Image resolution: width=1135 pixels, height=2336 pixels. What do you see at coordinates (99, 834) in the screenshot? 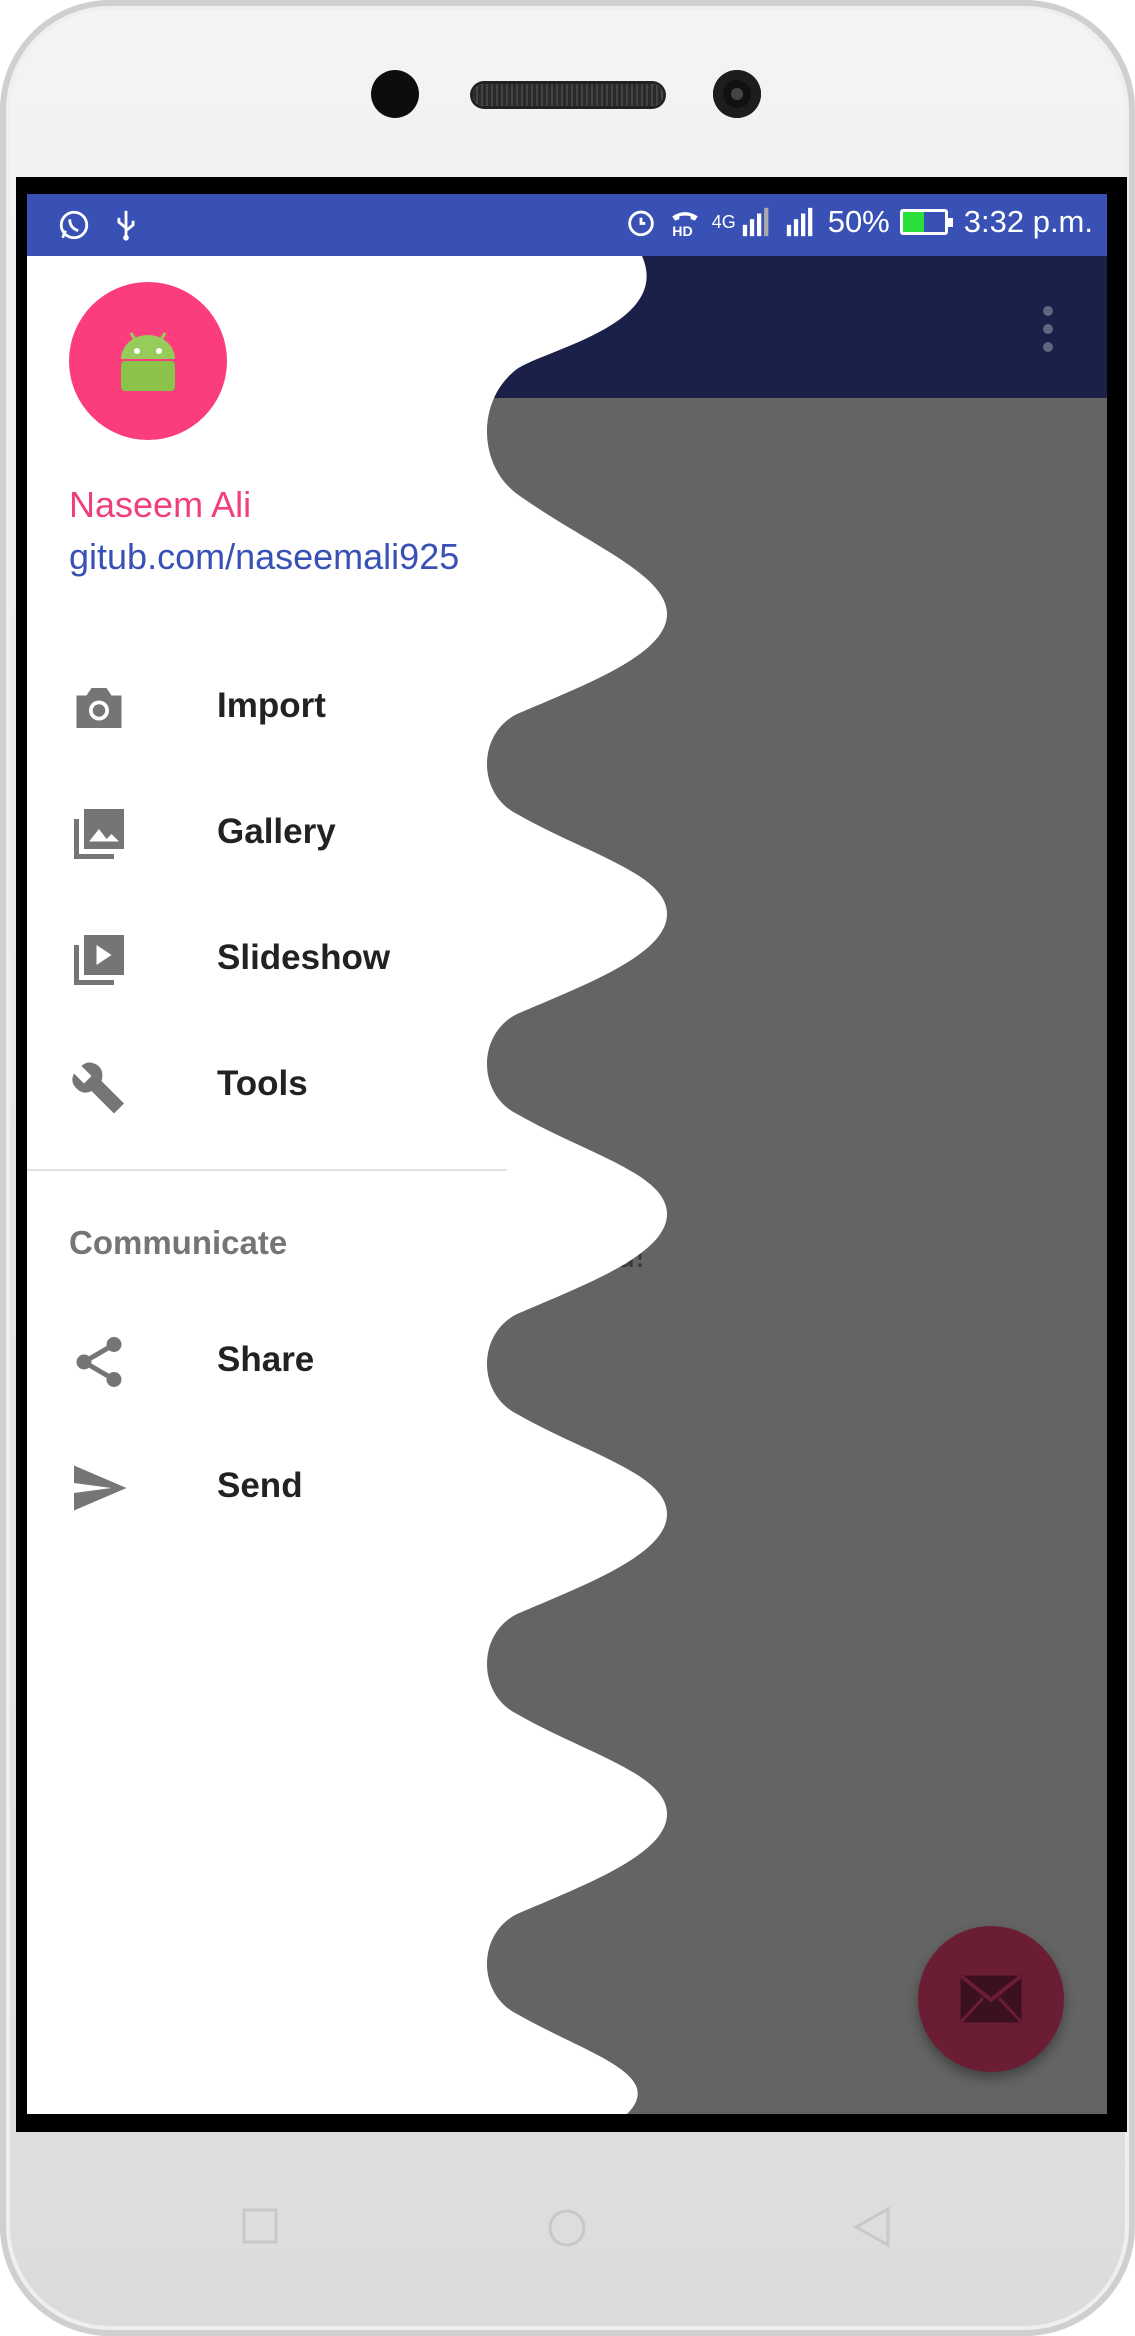
I see `gallery-icon` at bounding box center [99, 834].